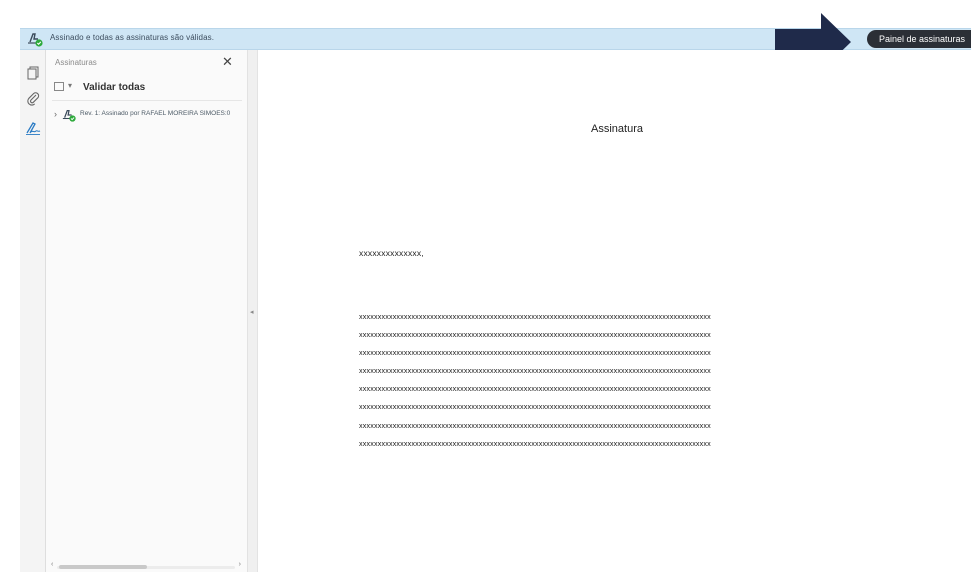 This screenshot has width=971, height=572. I want to click on scroll-thumb, so click(103, 567).